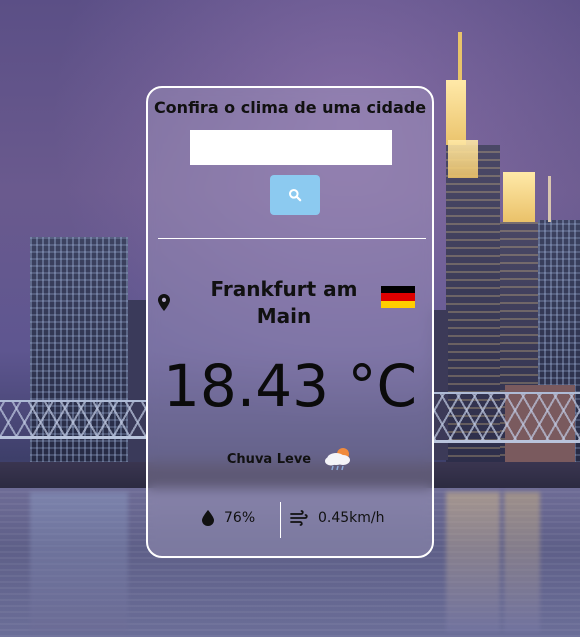 The image size is (580, 637). I want to click on light-rain-icon, so click(338, 459).